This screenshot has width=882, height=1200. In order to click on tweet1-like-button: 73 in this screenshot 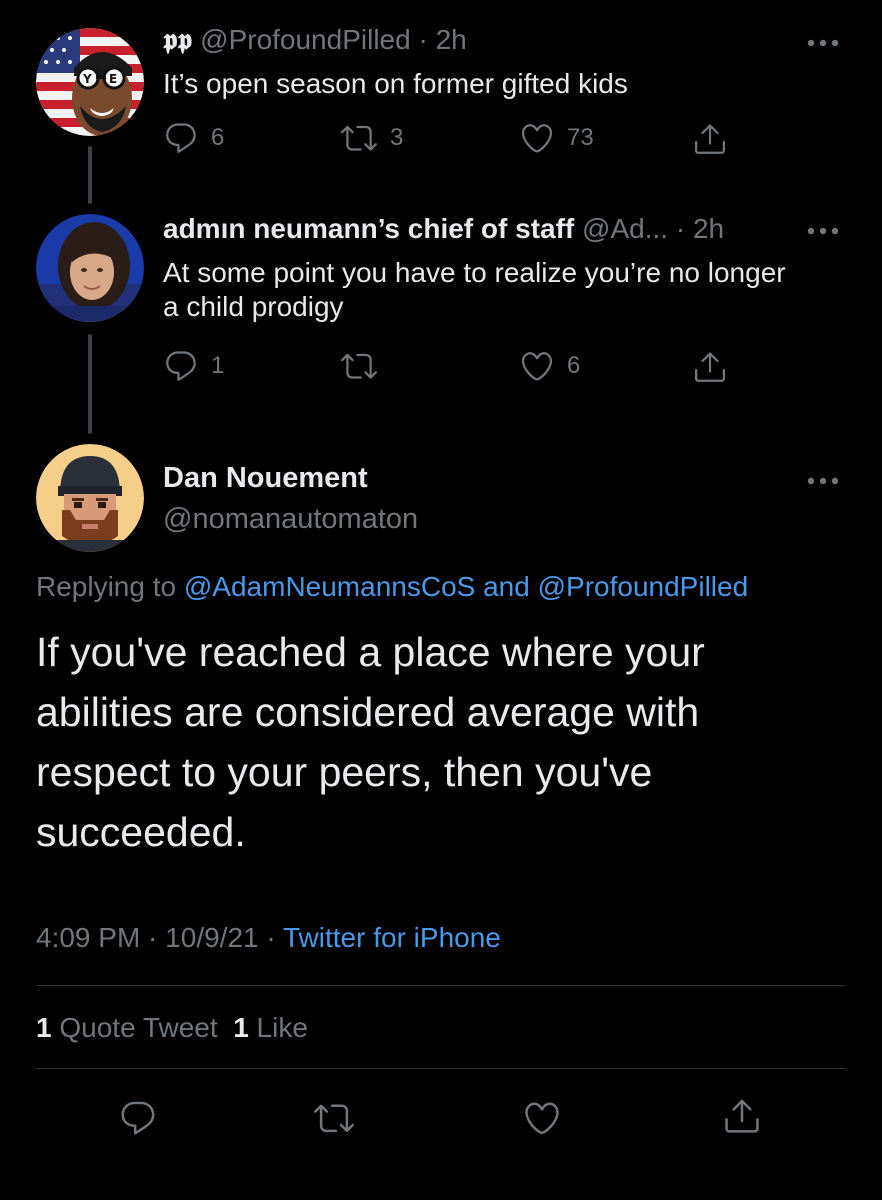, I will do `click(556, 138)`.